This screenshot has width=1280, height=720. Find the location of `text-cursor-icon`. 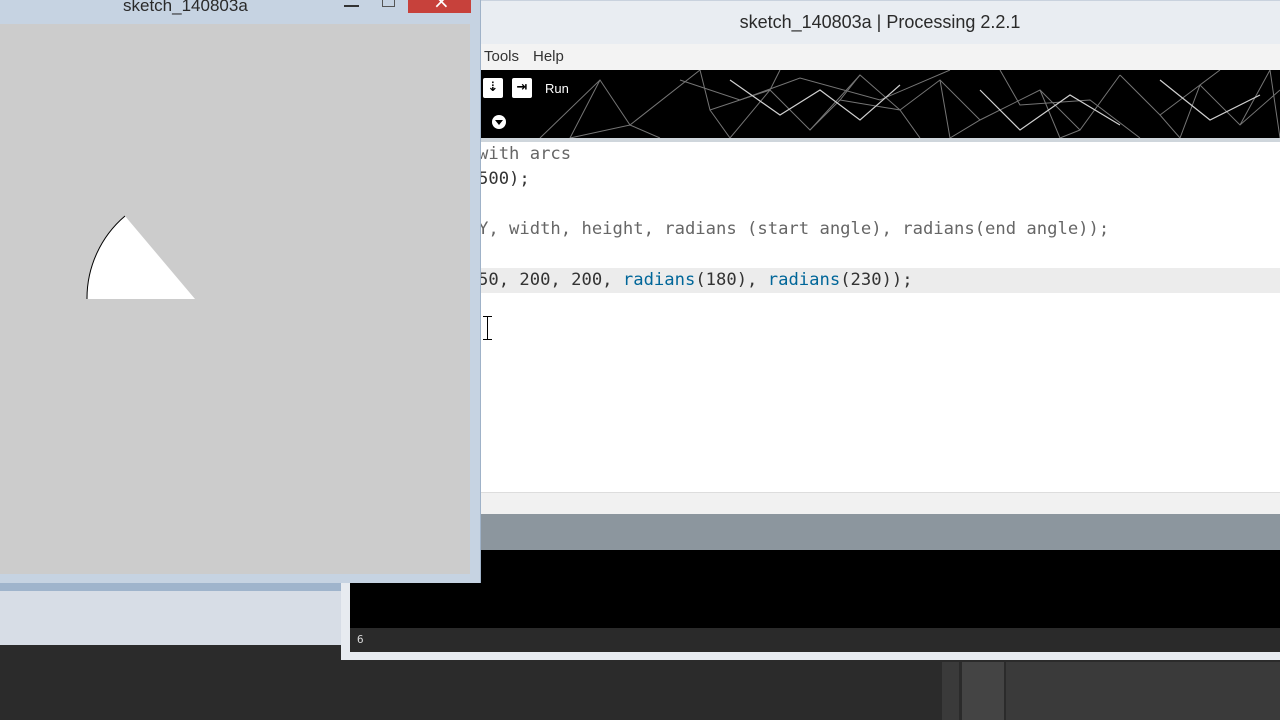

text-cursor-icon is located at coordinates (487, 328).